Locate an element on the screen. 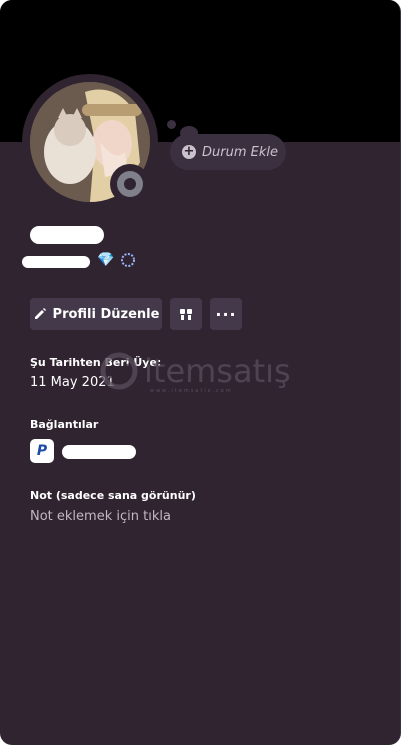 The width and height of the screenshot is (403, 747). watermark: itemsatış is located at coordinates (195, 371).